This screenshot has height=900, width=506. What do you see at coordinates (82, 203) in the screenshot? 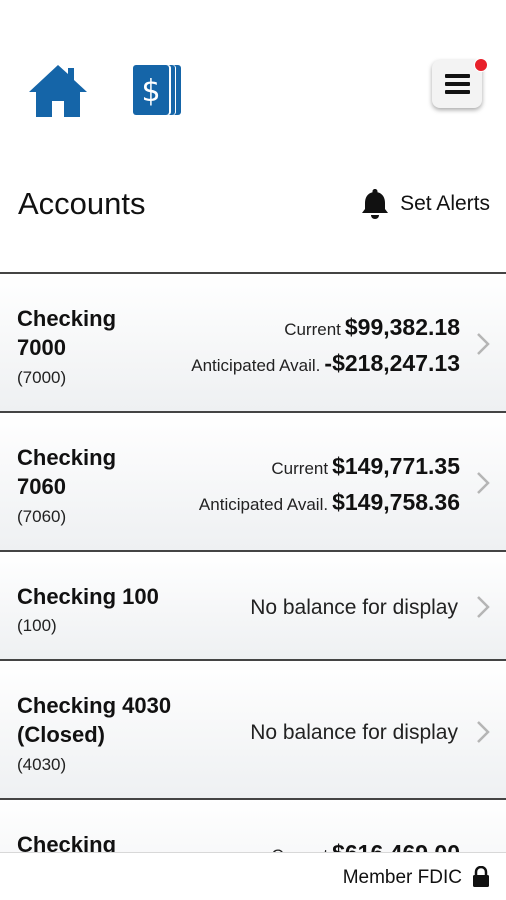
I see `page-title: Accounts` at bounding box center [82, 203].